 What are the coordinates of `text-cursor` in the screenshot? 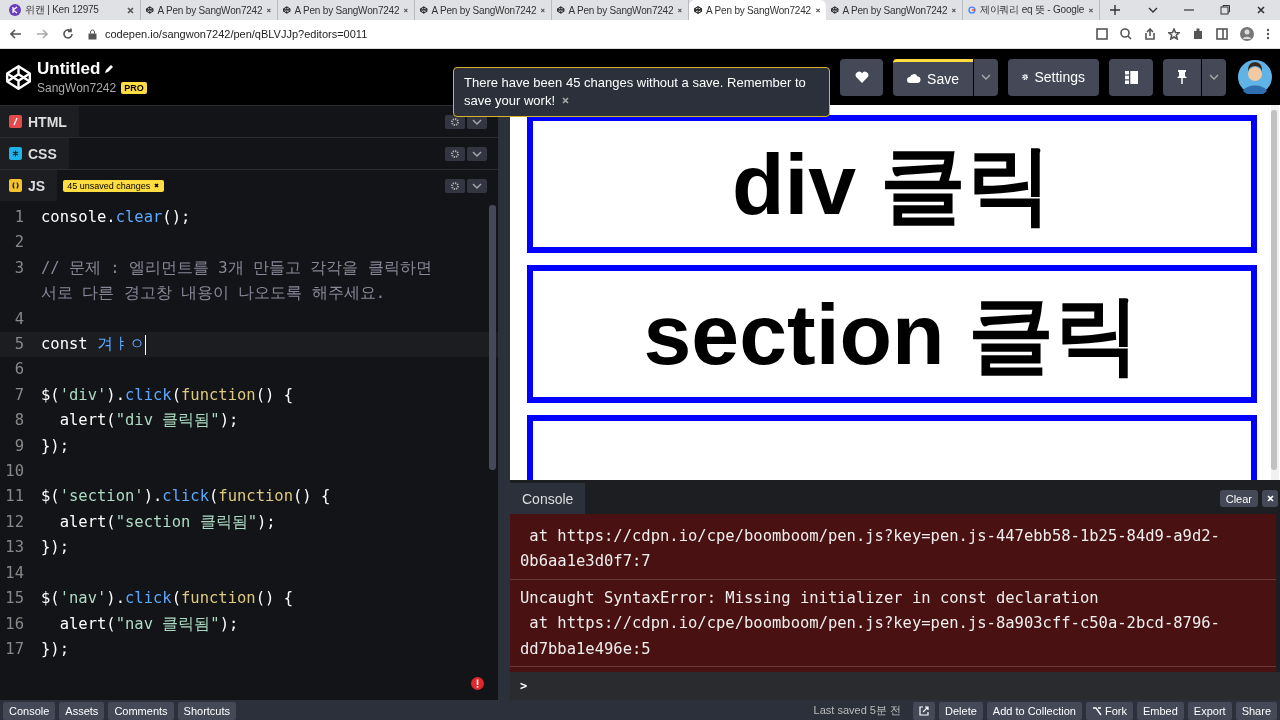 It's located at (145, 344).